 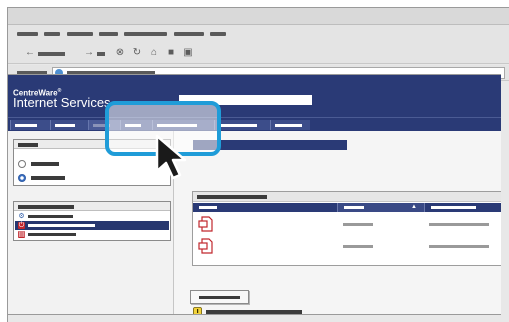 I want to click on button-label, so click(x=219, y=297).